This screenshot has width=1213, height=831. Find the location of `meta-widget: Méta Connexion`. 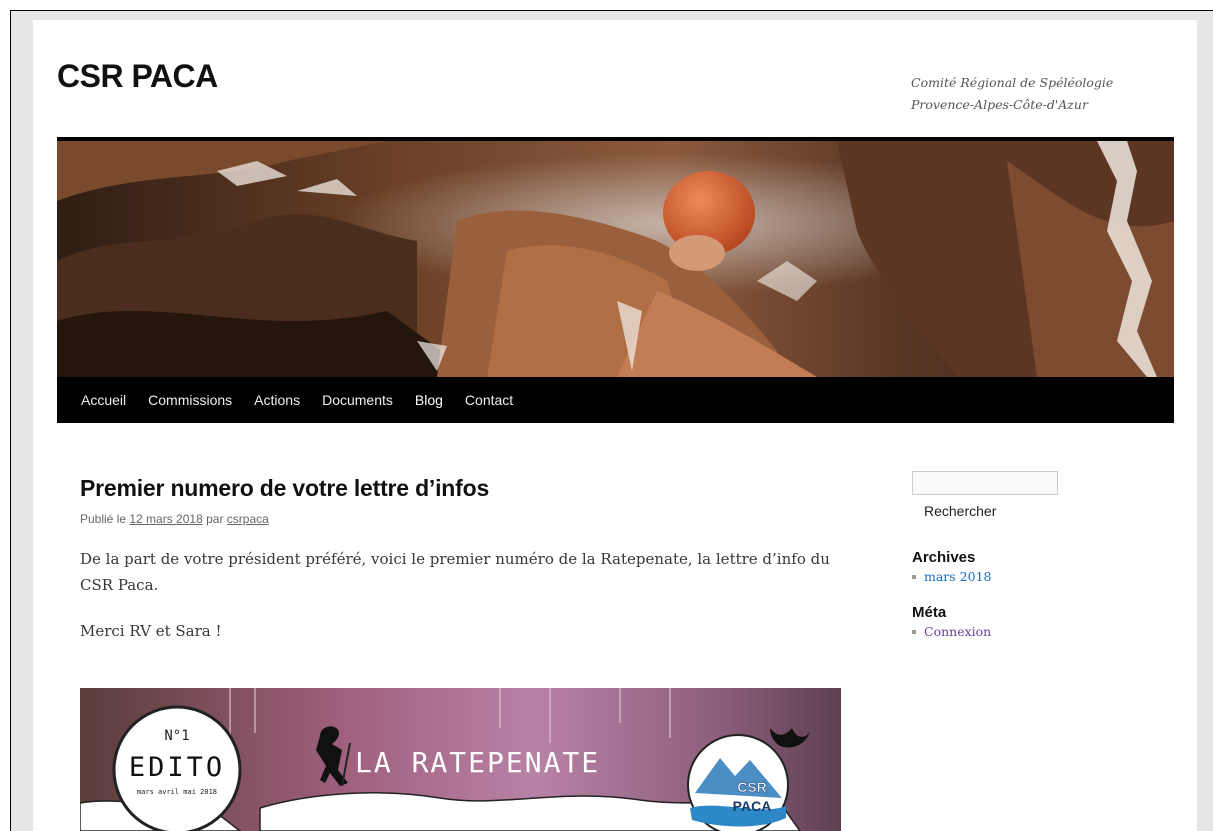

meta-widget: Méta Connexion is located at coordinates (1032, 622).